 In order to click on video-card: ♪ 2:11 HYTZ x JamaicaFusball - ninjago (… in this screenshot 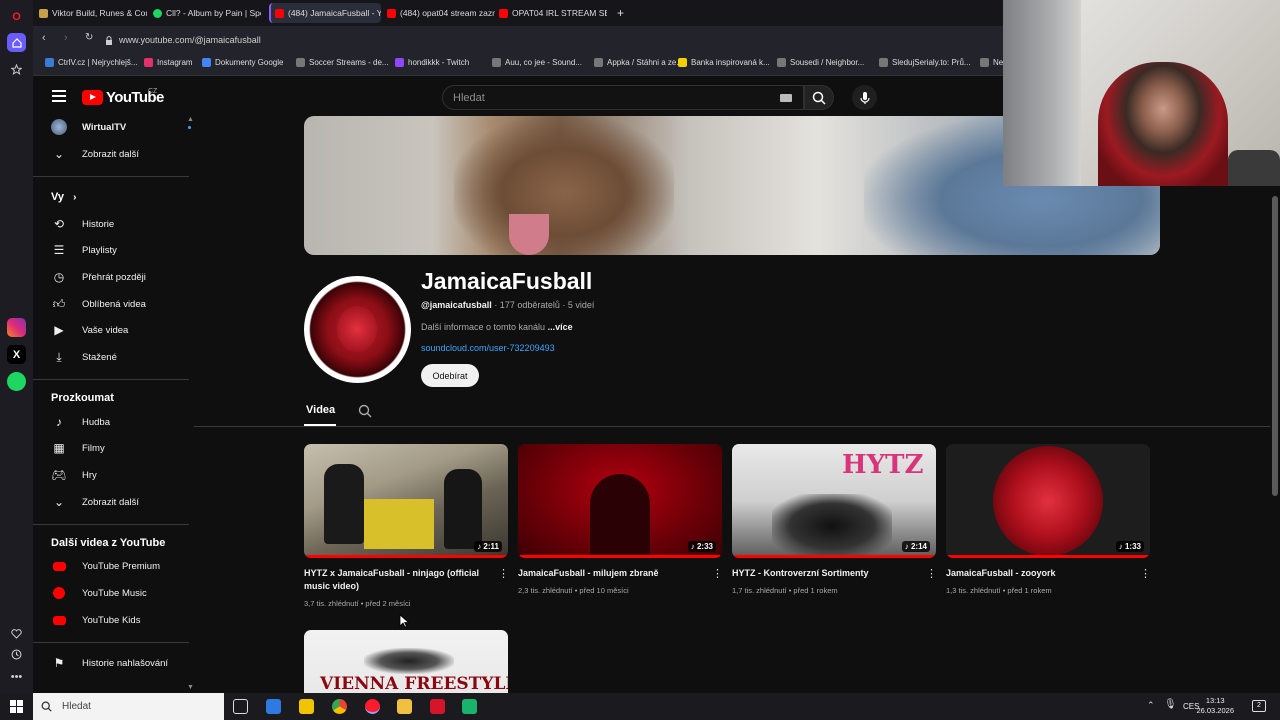, I will do `click(406, 526)`.